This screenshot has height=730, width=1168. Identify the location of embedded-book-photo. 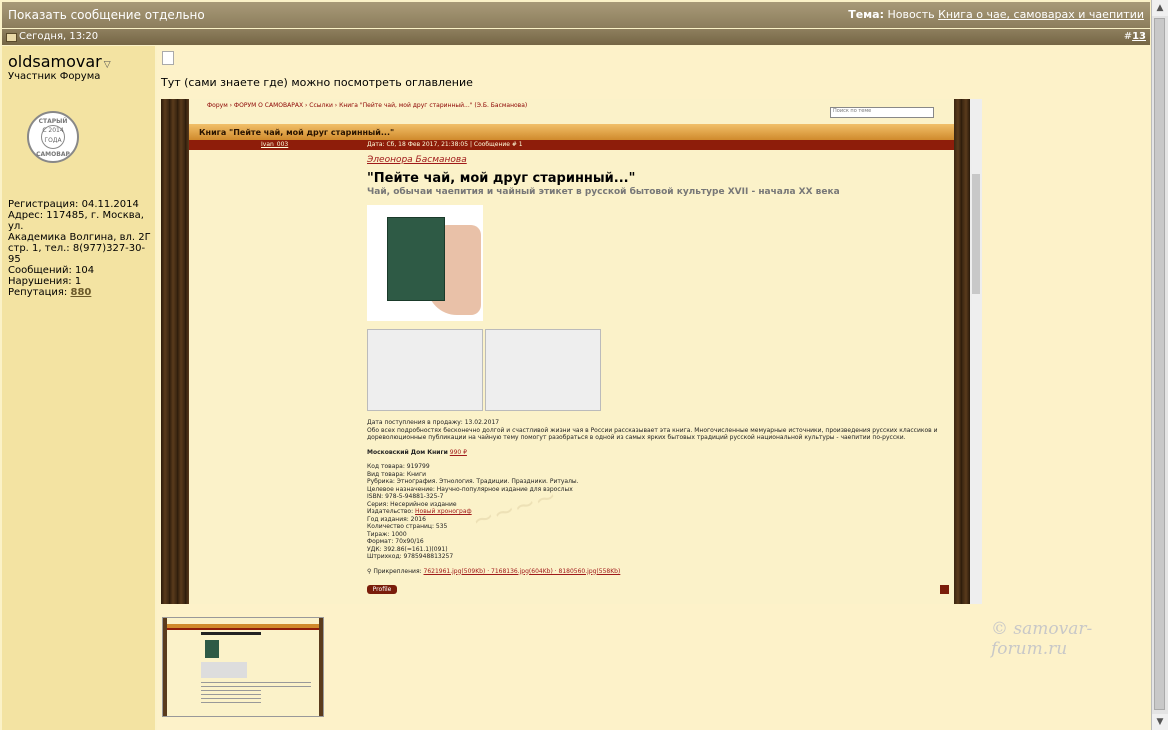
(425, 263).